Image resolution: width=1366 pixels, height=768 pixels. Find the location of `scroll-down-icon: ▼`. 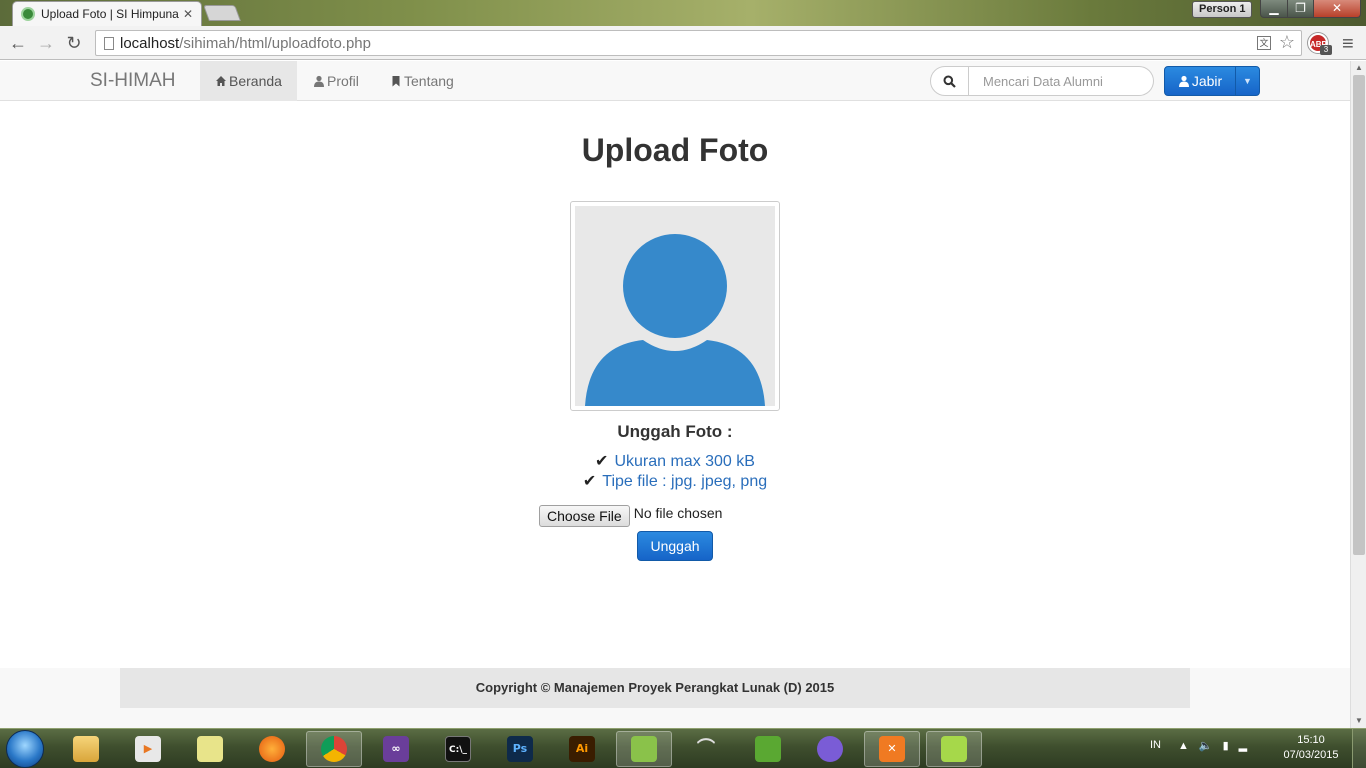

scroll-down-icon: ▼ is located at coordinates (1358, 721).